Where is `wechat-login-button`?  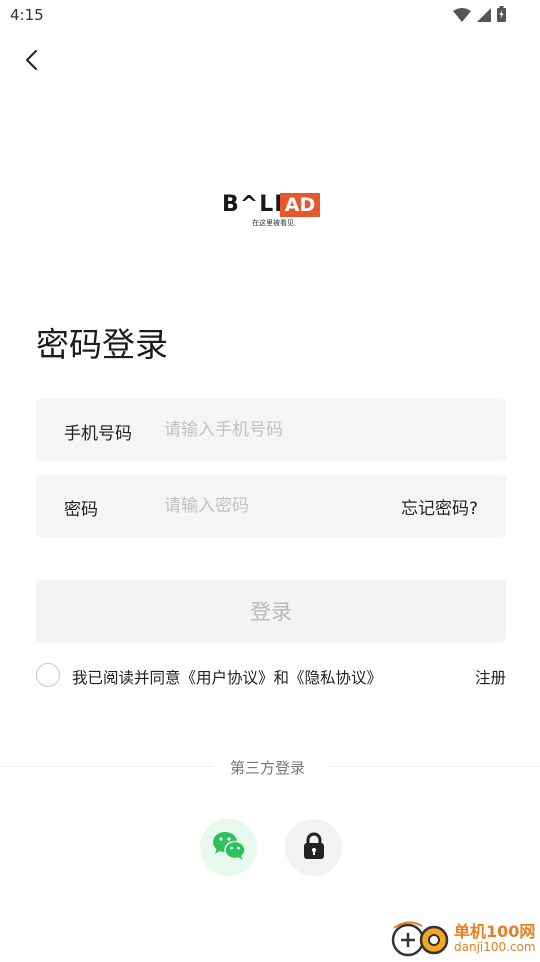
wechat-login-button is located at coordinates (228, 847).